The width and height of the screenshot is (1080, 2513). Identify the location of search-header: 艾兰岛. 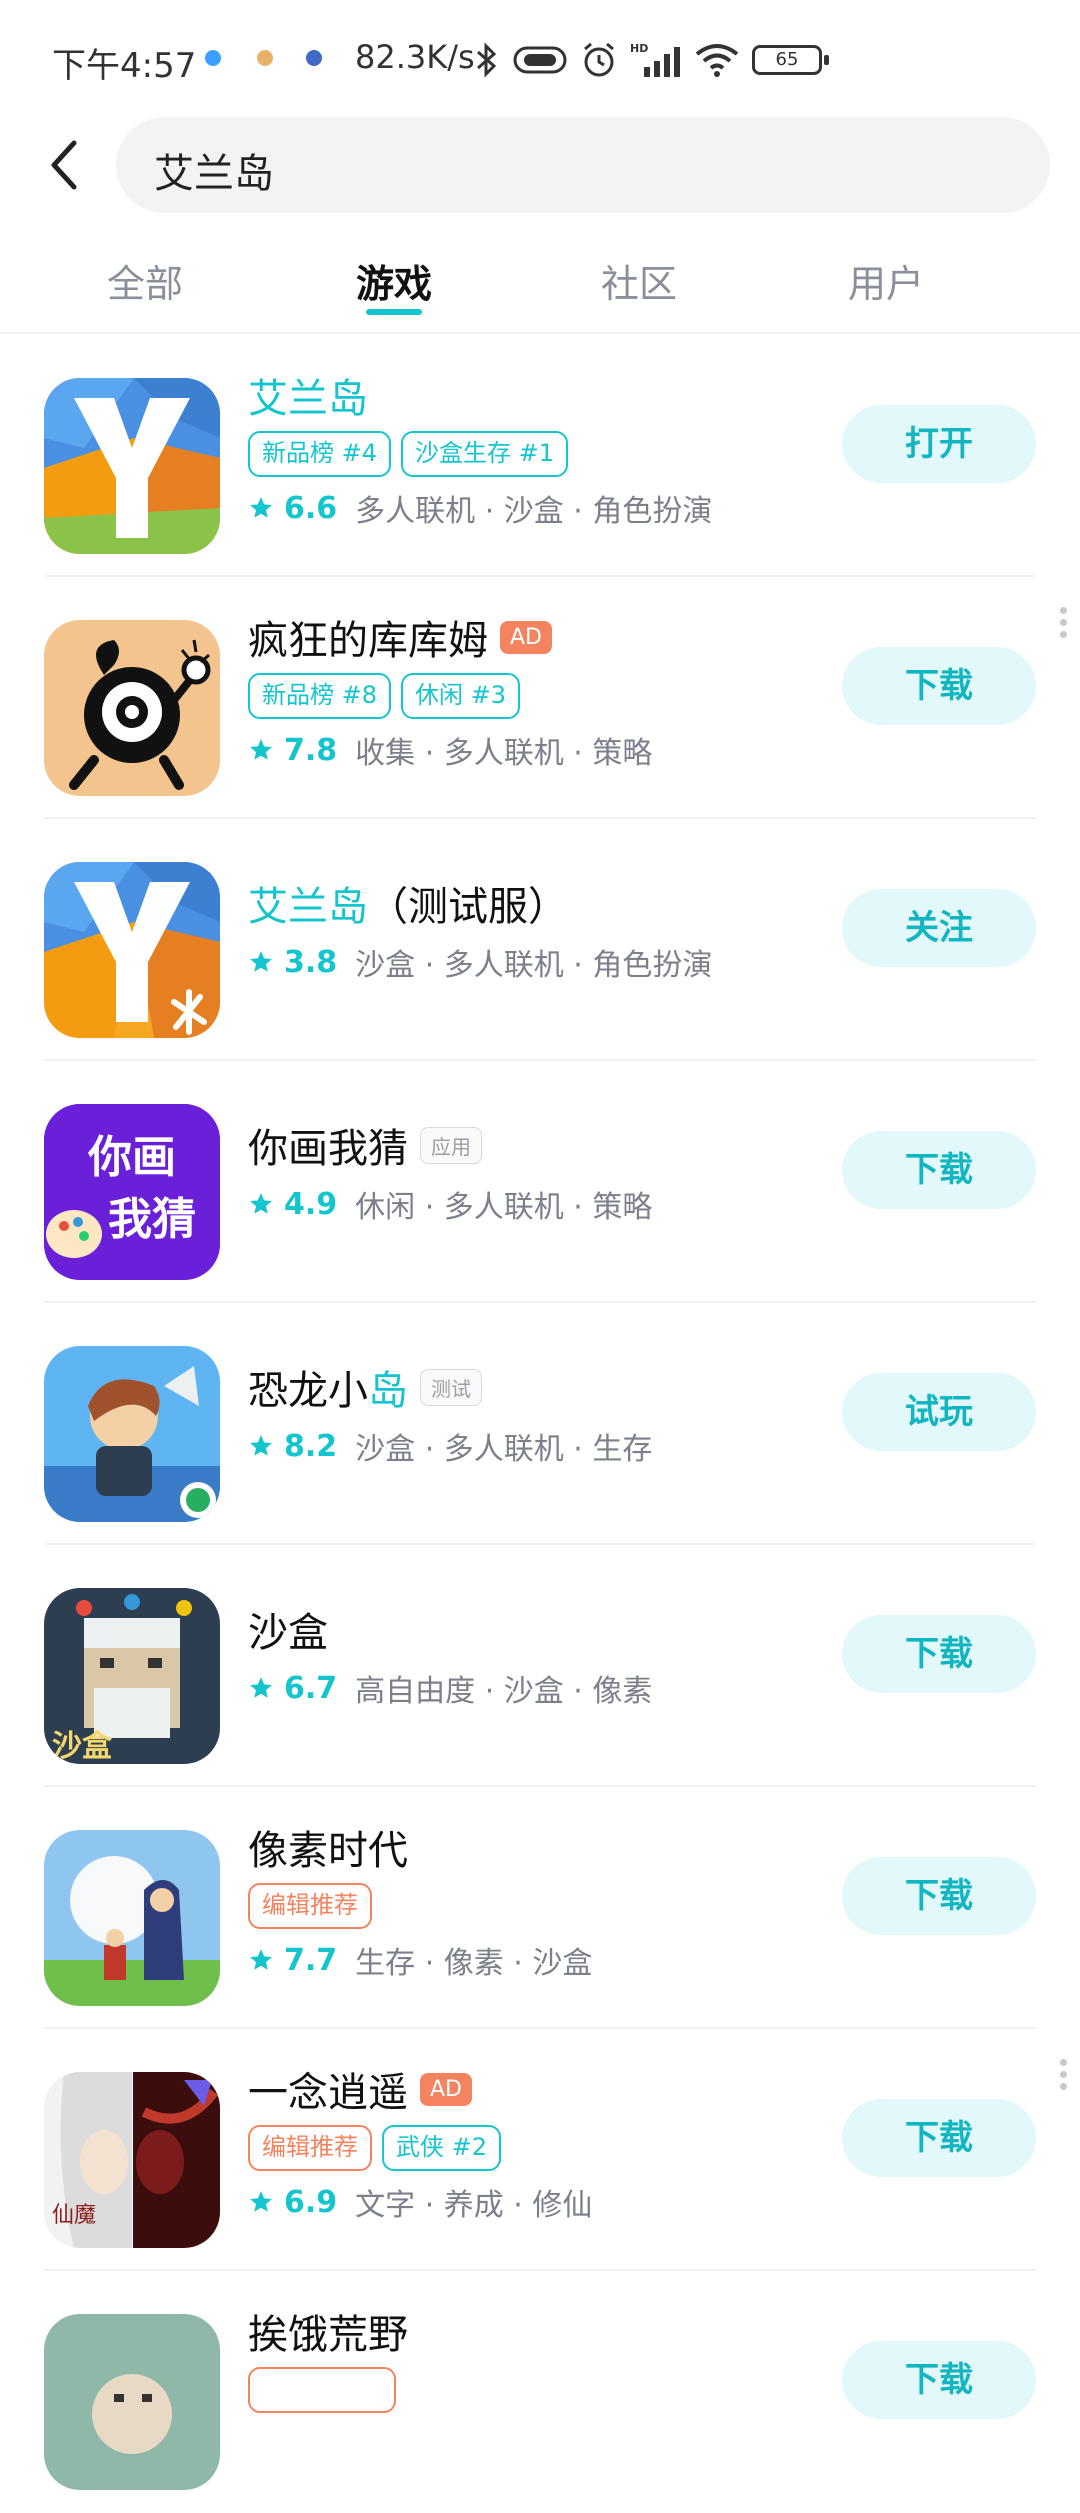
(540, 165).